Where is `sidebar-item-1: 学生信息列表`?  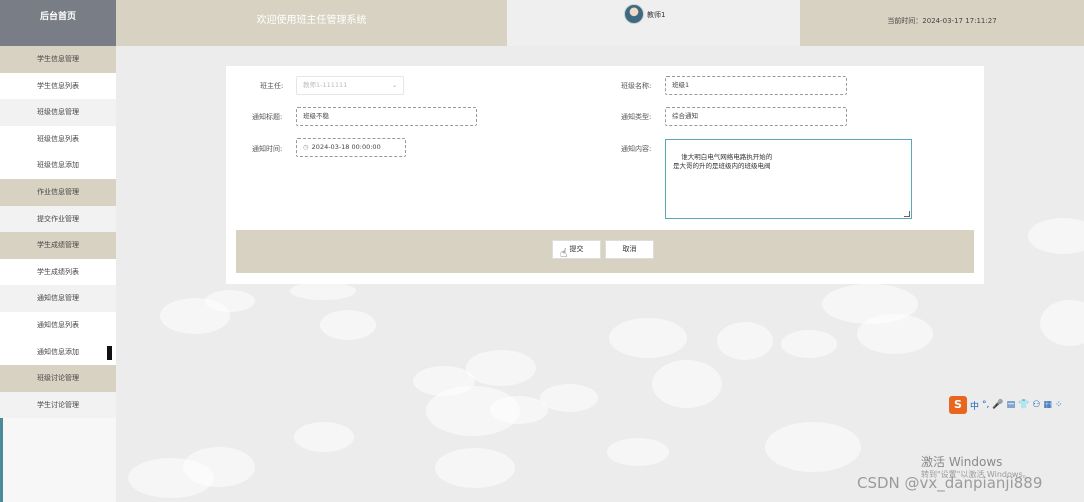
sidebar-item-1: 学生信息列表 is located at coordinates (58, 86).